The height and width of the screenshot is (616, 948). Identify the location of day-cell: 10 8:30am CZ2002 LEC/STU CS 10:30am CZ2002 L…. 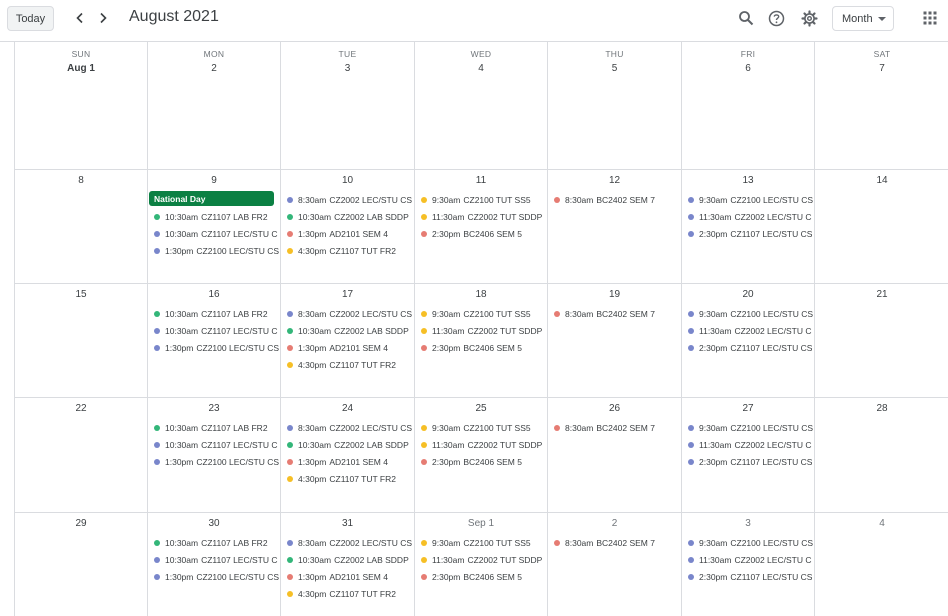
(348, 226).